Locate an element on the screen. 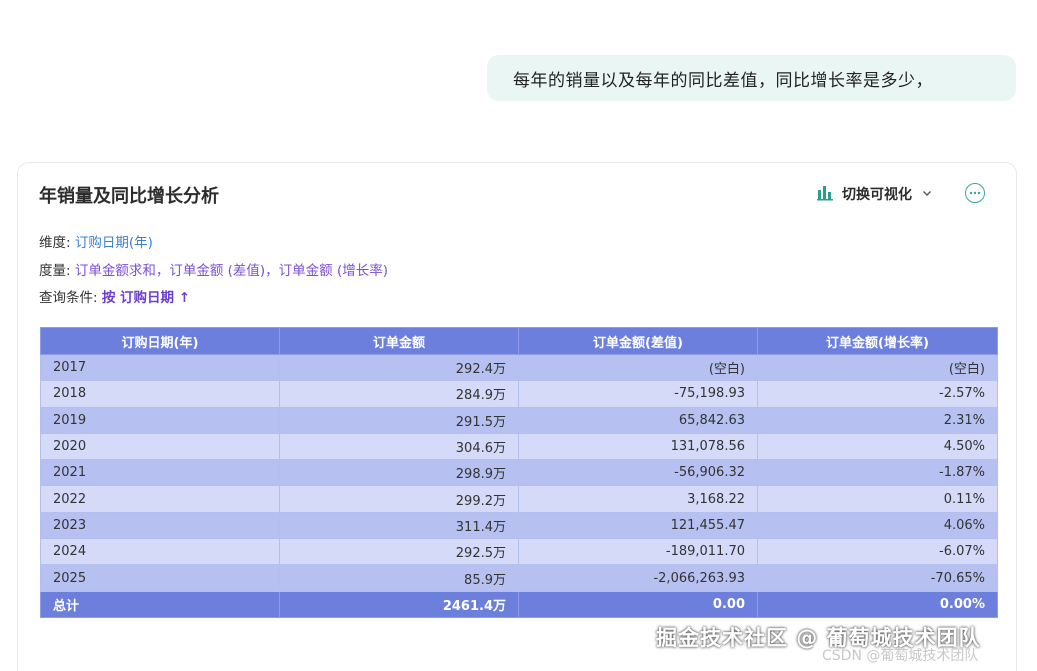  column-header: 订单金额(差值) is located at coordinates (638, 341).